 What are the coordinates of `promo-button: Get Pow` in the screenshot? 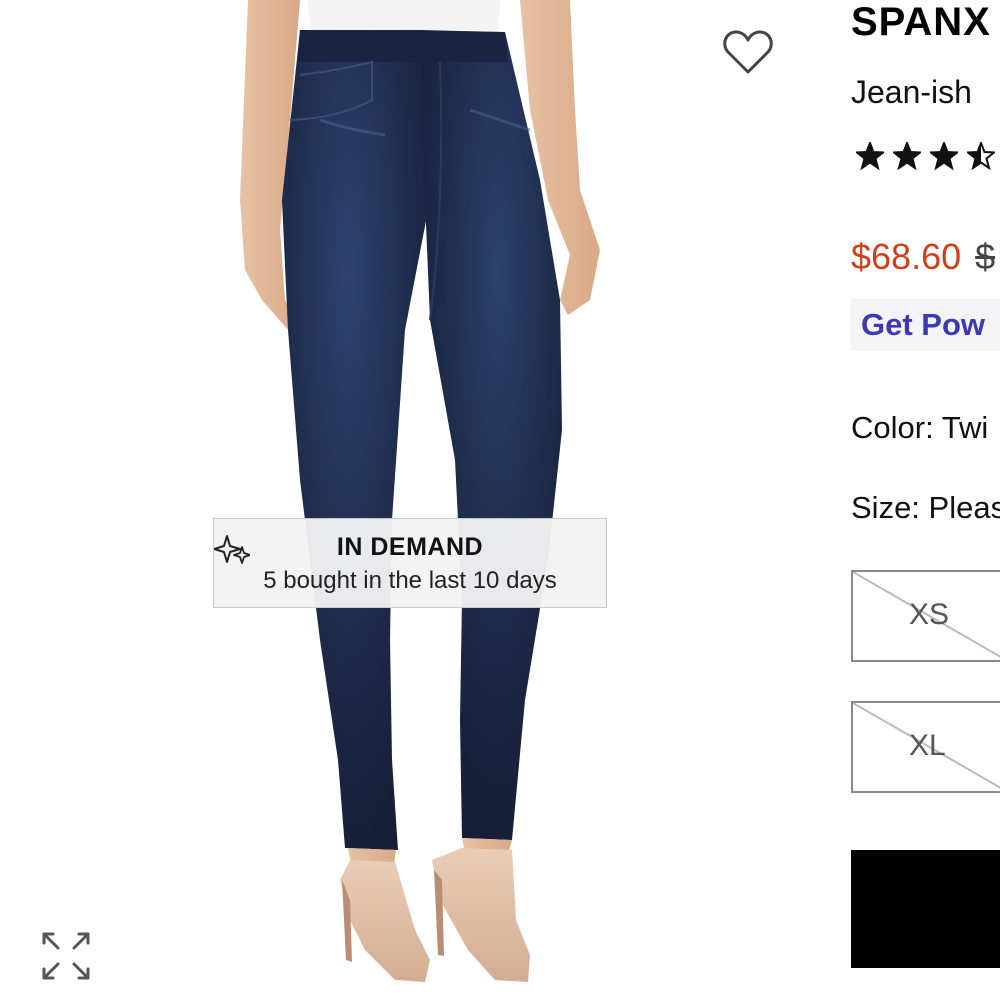 It's located at (925, 325).